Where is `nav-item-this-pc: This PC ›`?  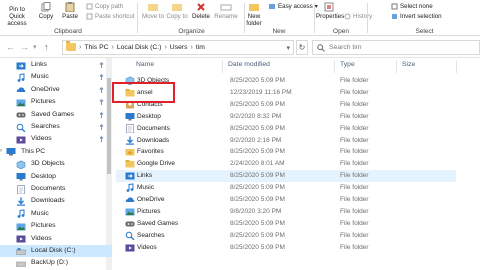
nav-item-this-pc: This PC › is located at coordinates (56, 152).